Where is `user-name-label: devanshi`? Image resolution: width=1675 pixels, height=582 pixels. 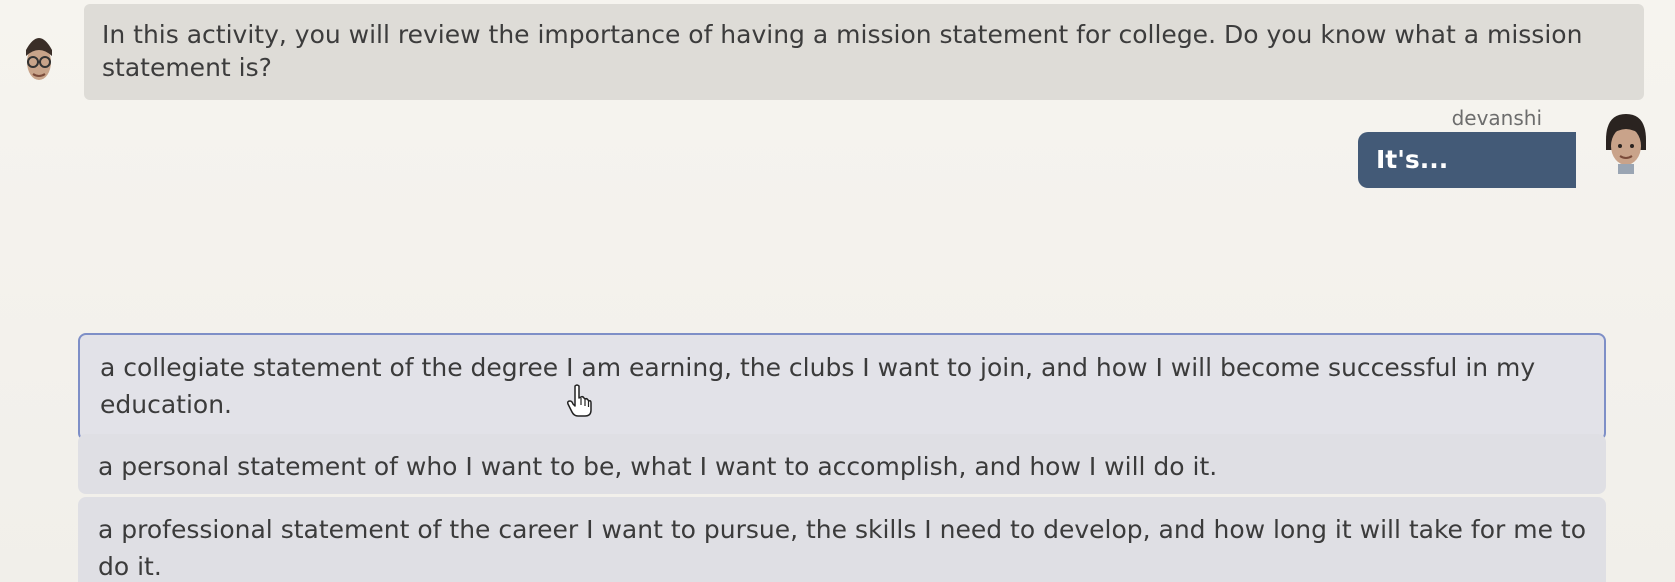
user-name-label: devanshi is located at coordinates (1496, 118).